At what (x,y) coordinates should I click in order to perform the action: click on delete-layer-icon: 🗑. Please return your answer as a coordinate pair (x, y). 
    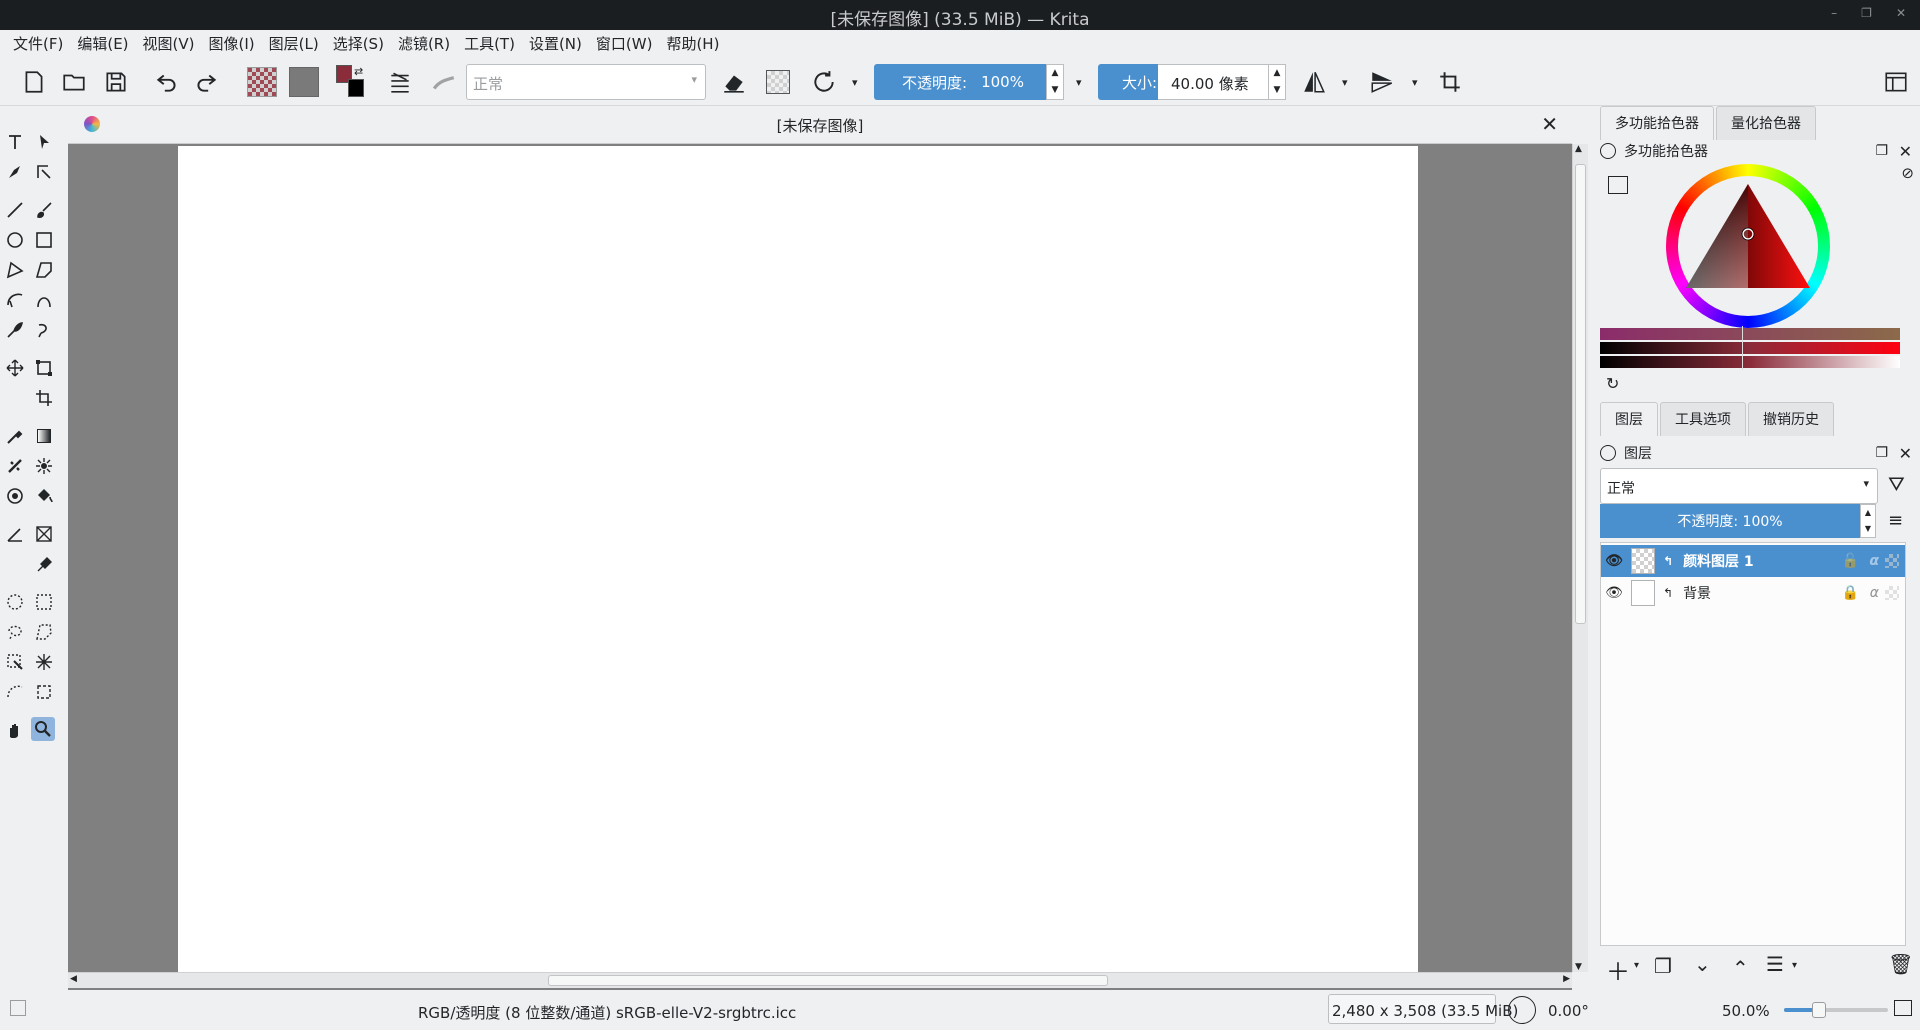
    Looking at the image, I should click on (1900, 964).